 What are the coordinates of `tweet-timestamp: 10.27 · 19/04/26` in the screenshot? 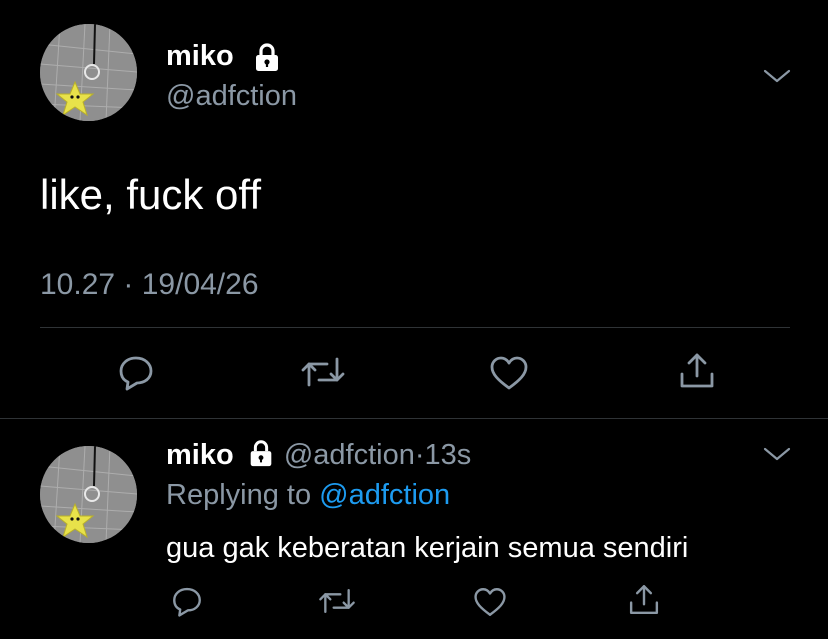 It's located at (149, 285).